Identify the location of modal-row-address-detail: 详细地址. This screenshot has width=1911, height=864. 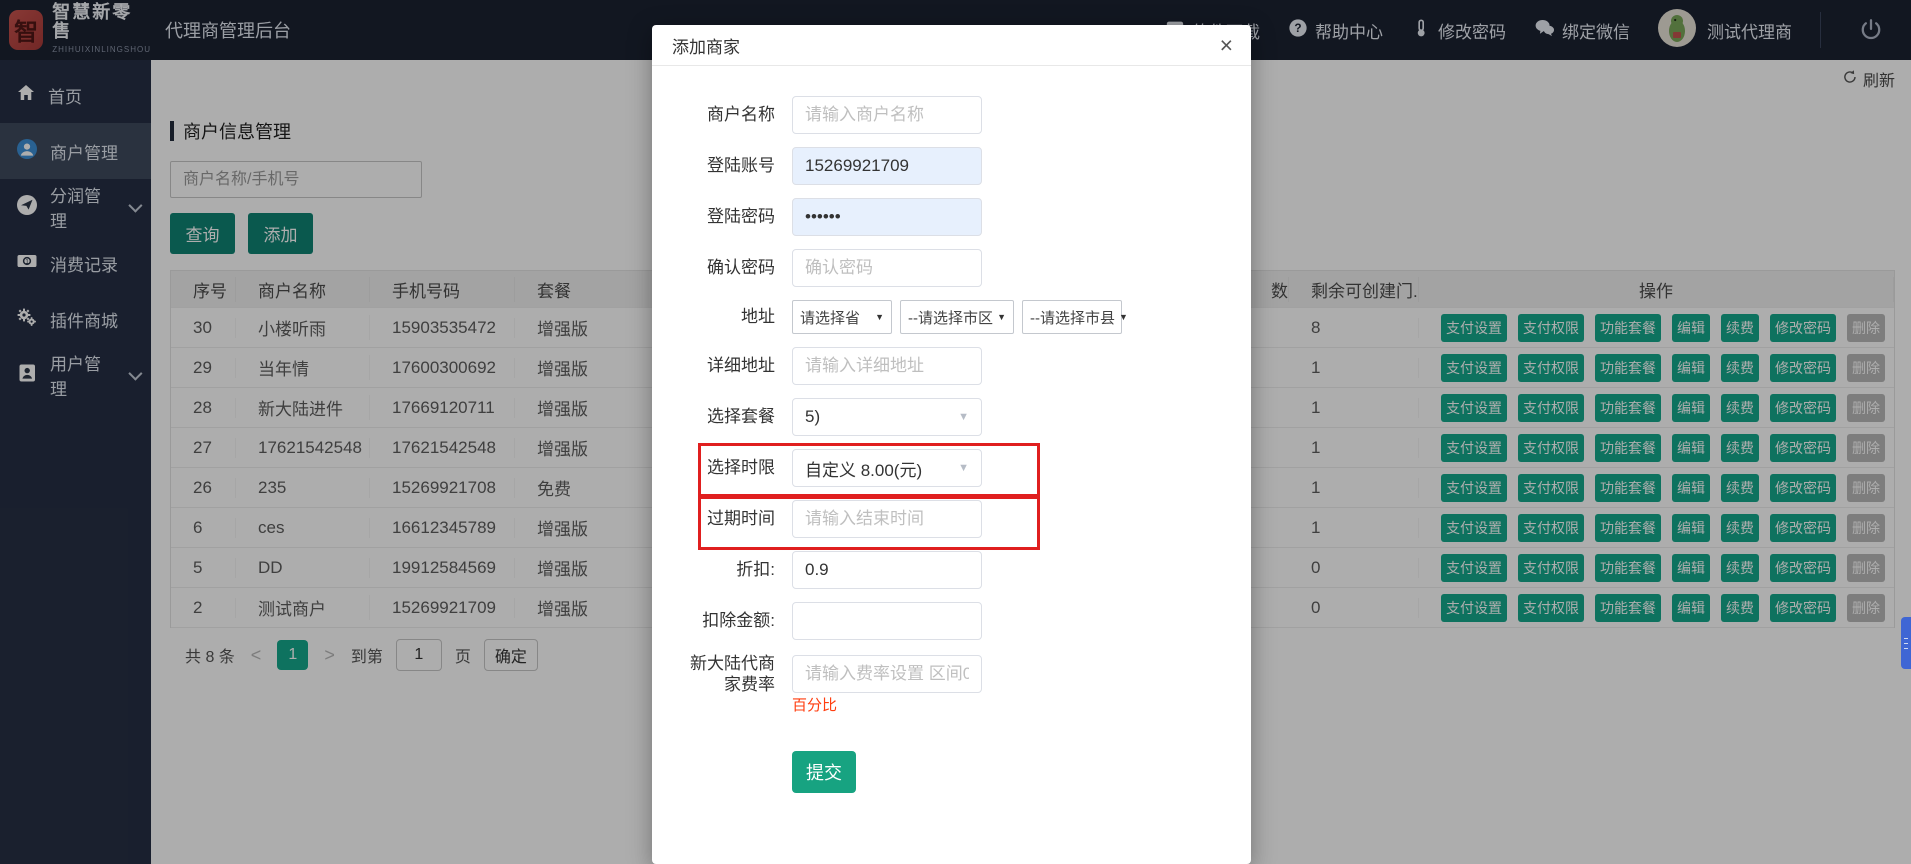
(951, 366).